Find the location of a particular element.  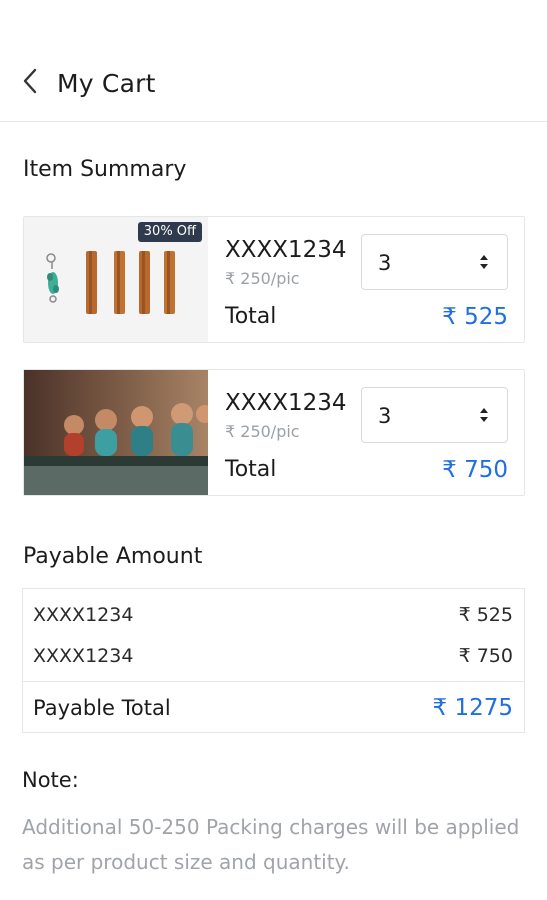

product-image: 30% Off is located at coordinates (116, 279).